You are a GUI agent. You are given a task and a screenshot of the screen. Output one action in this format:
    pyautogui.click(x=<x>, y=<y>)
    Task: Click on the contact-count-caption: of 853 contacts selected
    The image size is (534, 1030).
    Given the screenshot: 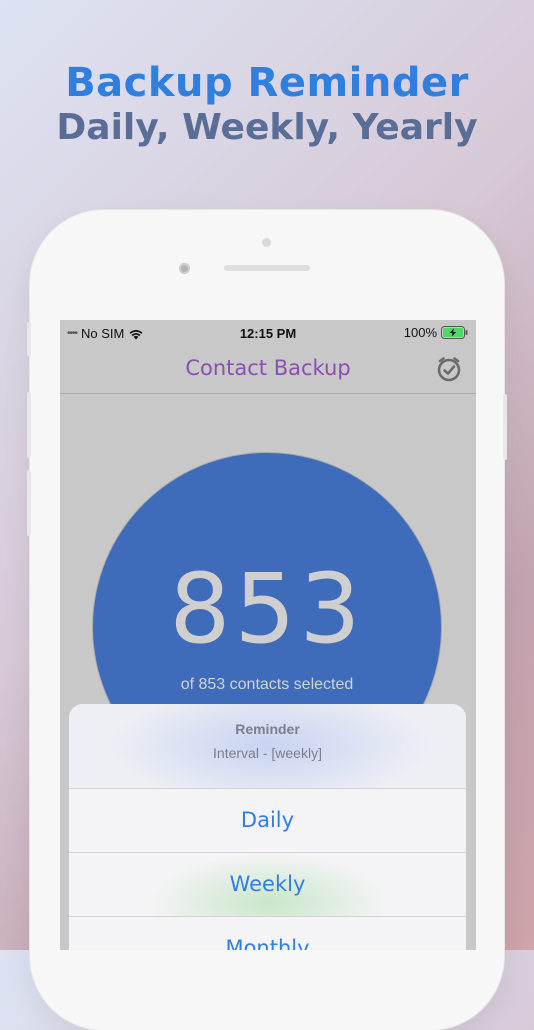 What is the action you would take?
    pyautogui.click(x=267, y=684)
    